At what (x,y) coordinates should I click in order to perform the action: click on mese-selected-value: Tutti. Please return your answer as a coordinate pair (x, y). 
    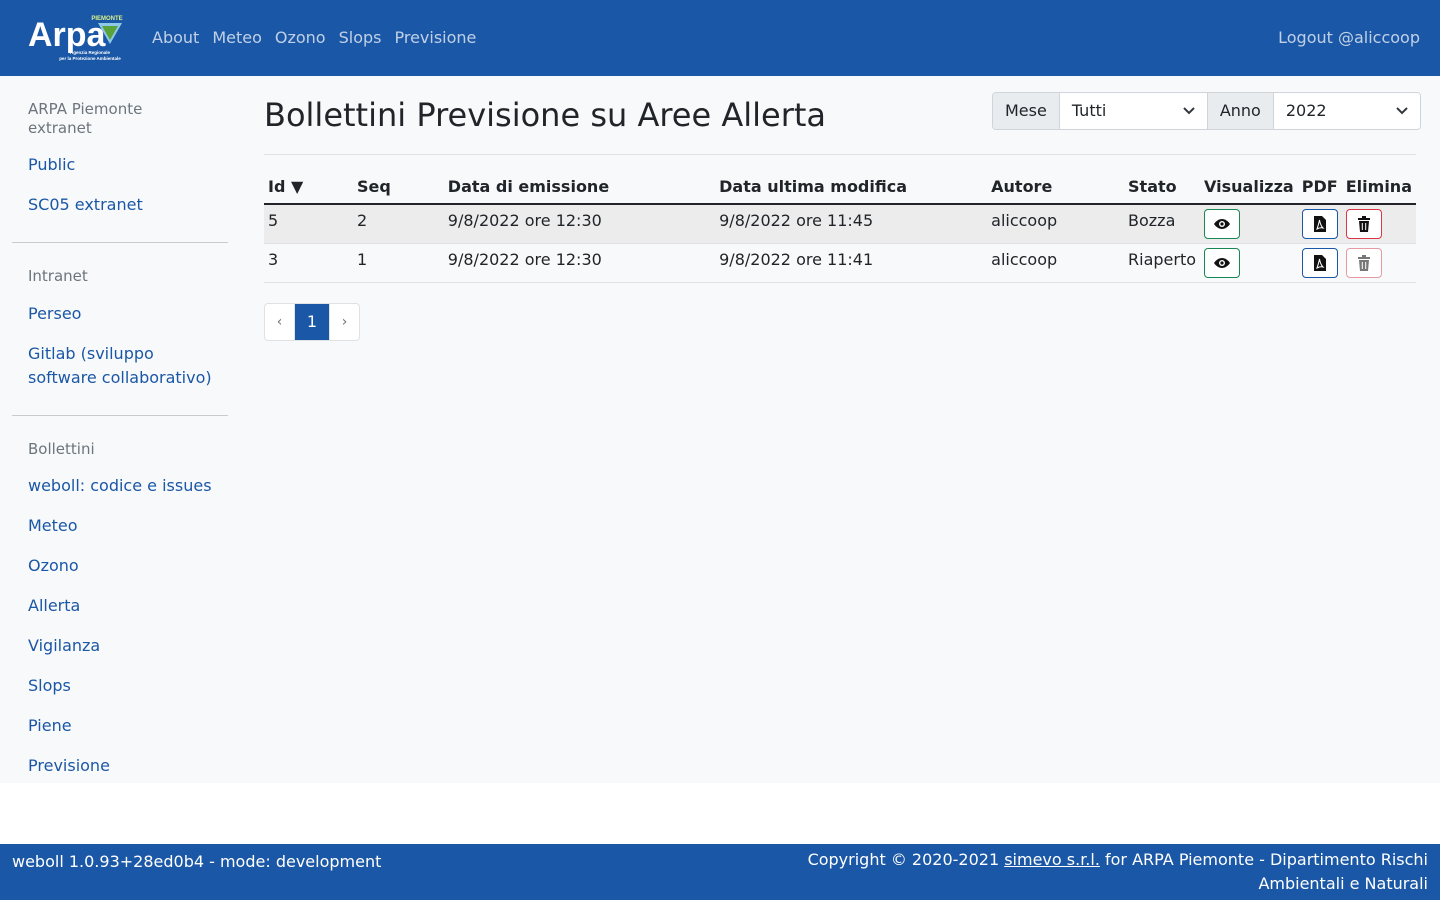
    Looking at the image, I should click on (1089, 110).